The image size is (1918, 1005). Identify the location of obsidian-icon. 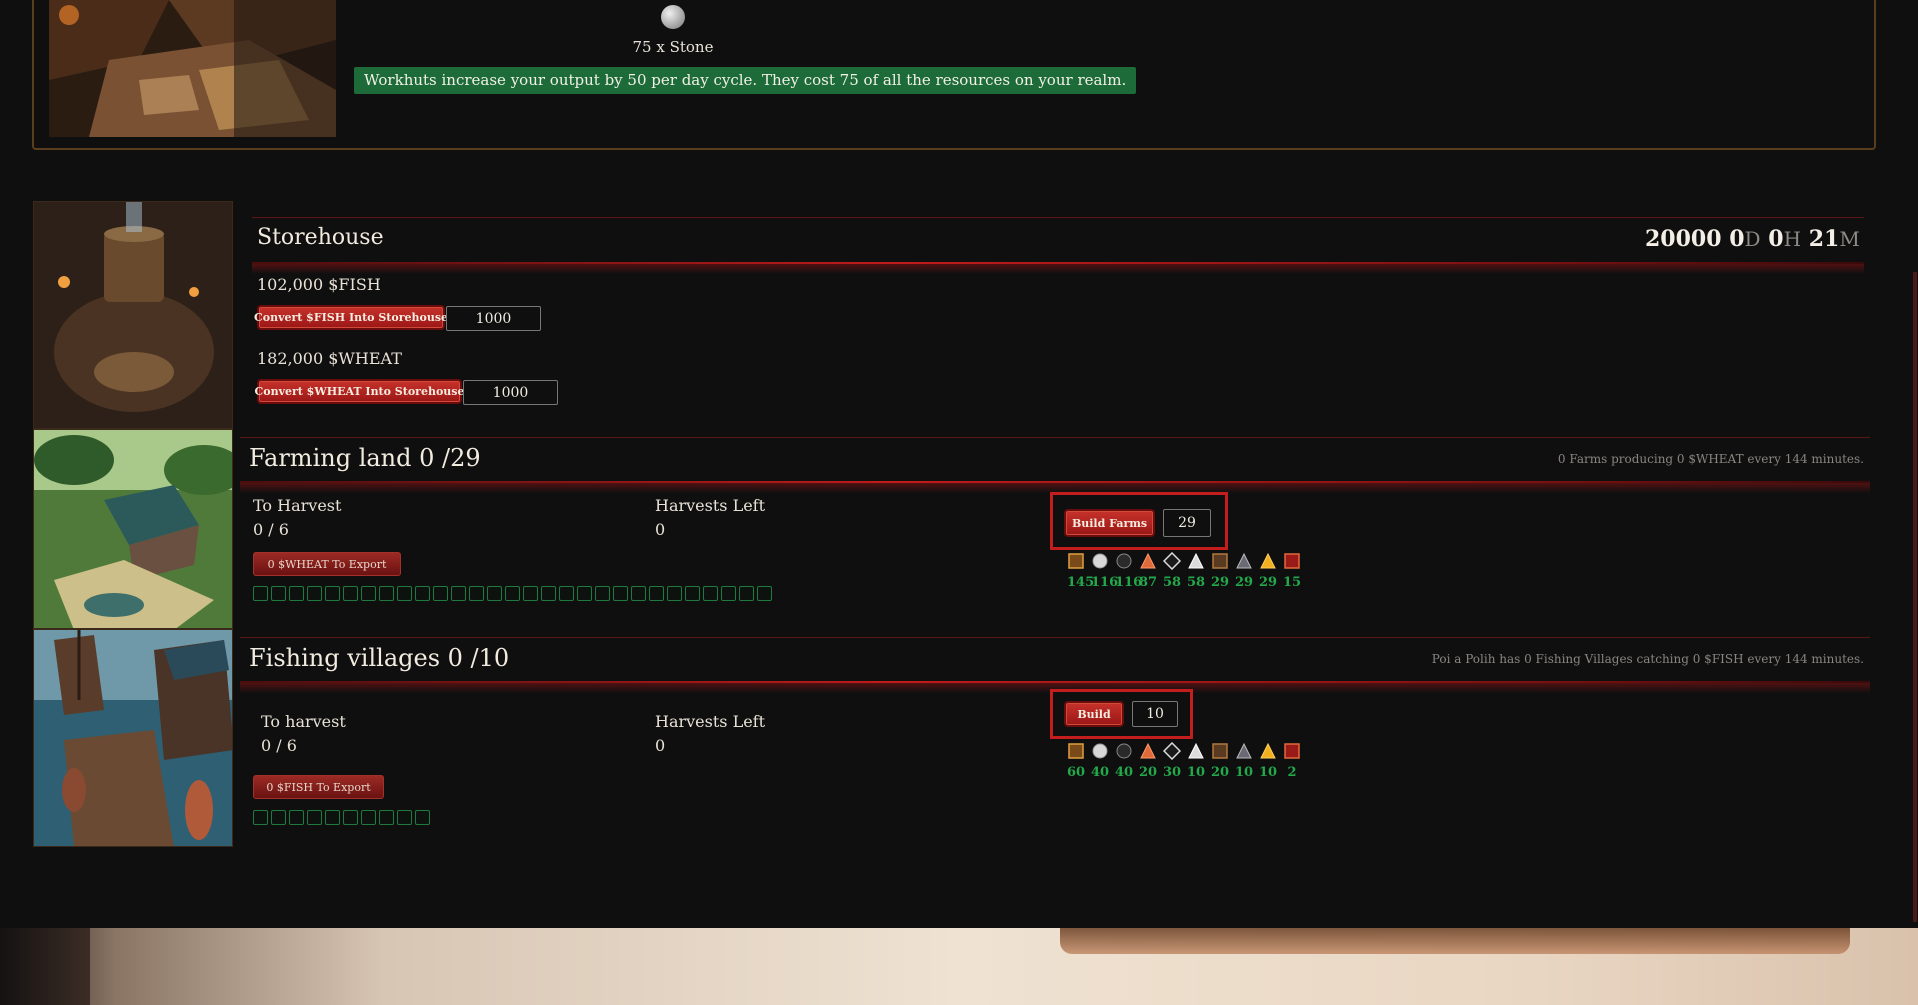
(1172, 561).